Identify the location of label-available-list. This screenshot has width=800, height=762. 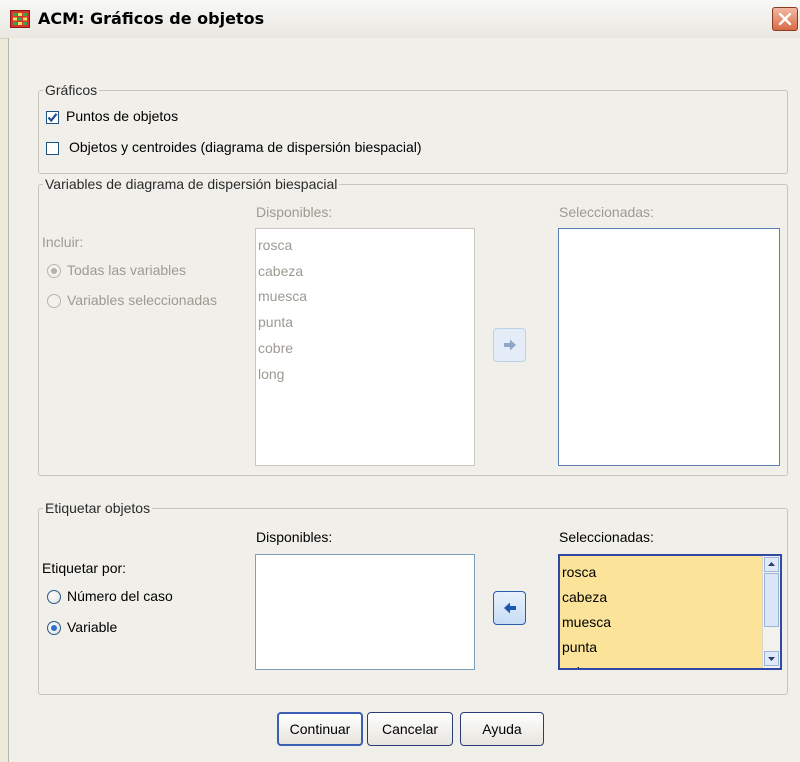
(365, 612).